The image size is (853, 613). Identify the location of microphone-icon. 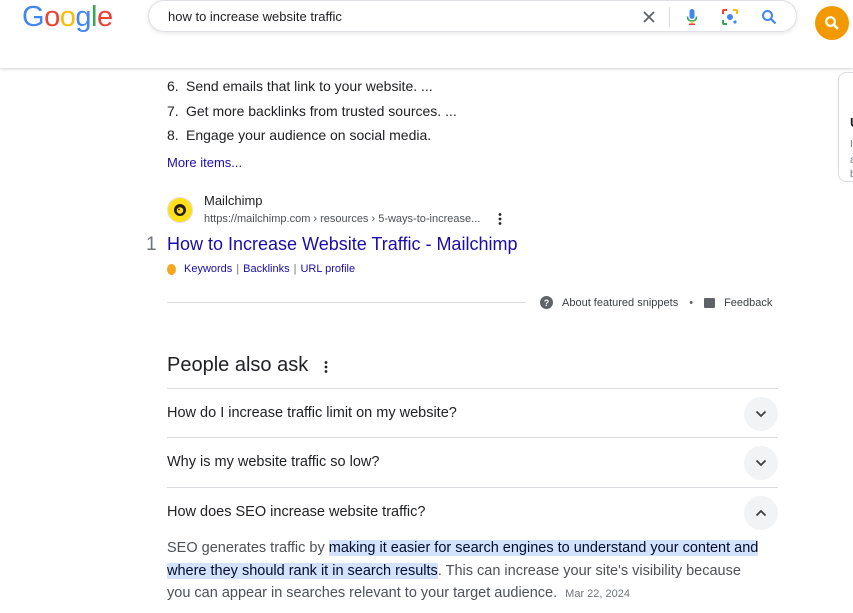
(692, 17).